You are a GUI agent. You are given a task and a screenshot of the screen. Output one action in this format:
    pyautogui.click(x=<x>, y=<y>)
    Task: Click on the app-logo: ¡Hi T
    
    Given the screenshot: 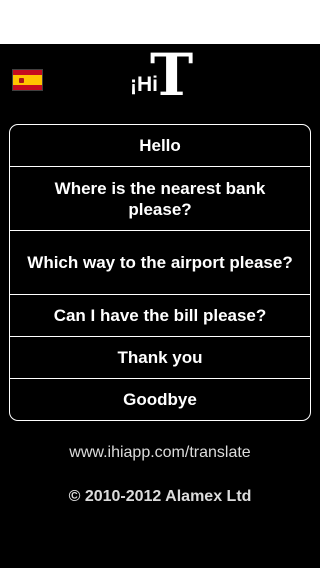 What is the action you would take?
    pyautogui.click(x=162, y=77)
    